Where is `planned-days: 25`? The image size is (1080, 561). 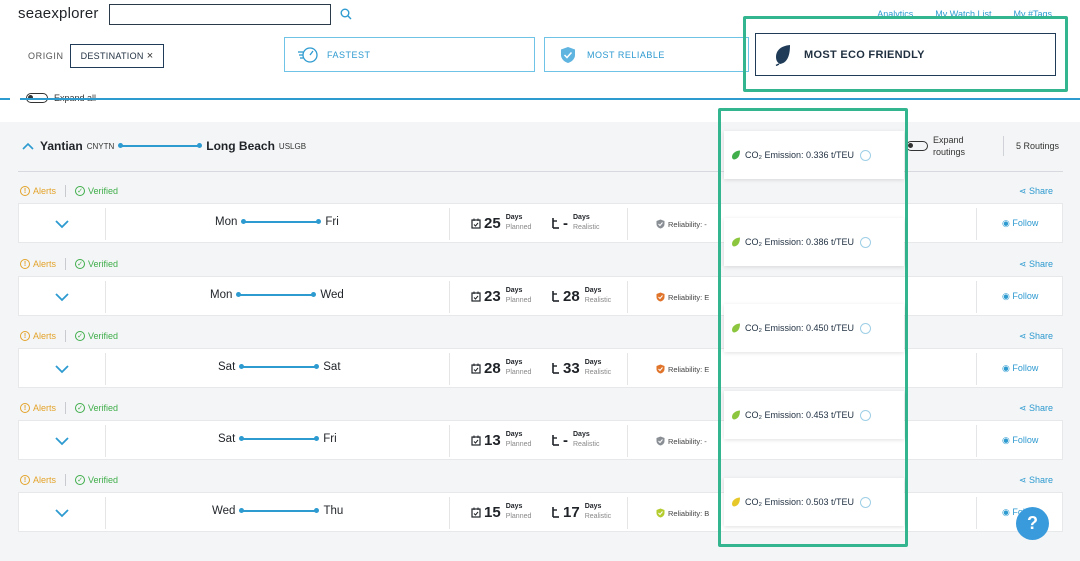 planned-days: 25 is located at coordinates (492, 223).